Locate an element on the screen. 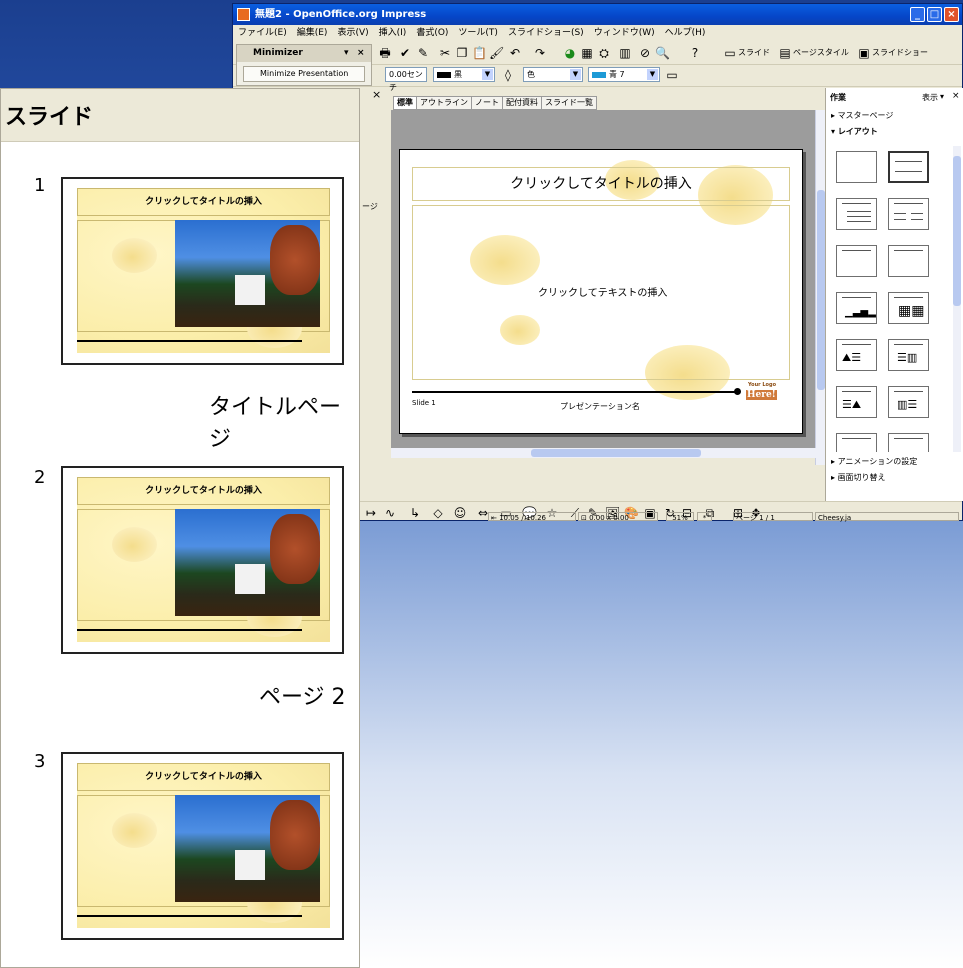  minimize-window-button: _ is located at coordinates (917, 14).